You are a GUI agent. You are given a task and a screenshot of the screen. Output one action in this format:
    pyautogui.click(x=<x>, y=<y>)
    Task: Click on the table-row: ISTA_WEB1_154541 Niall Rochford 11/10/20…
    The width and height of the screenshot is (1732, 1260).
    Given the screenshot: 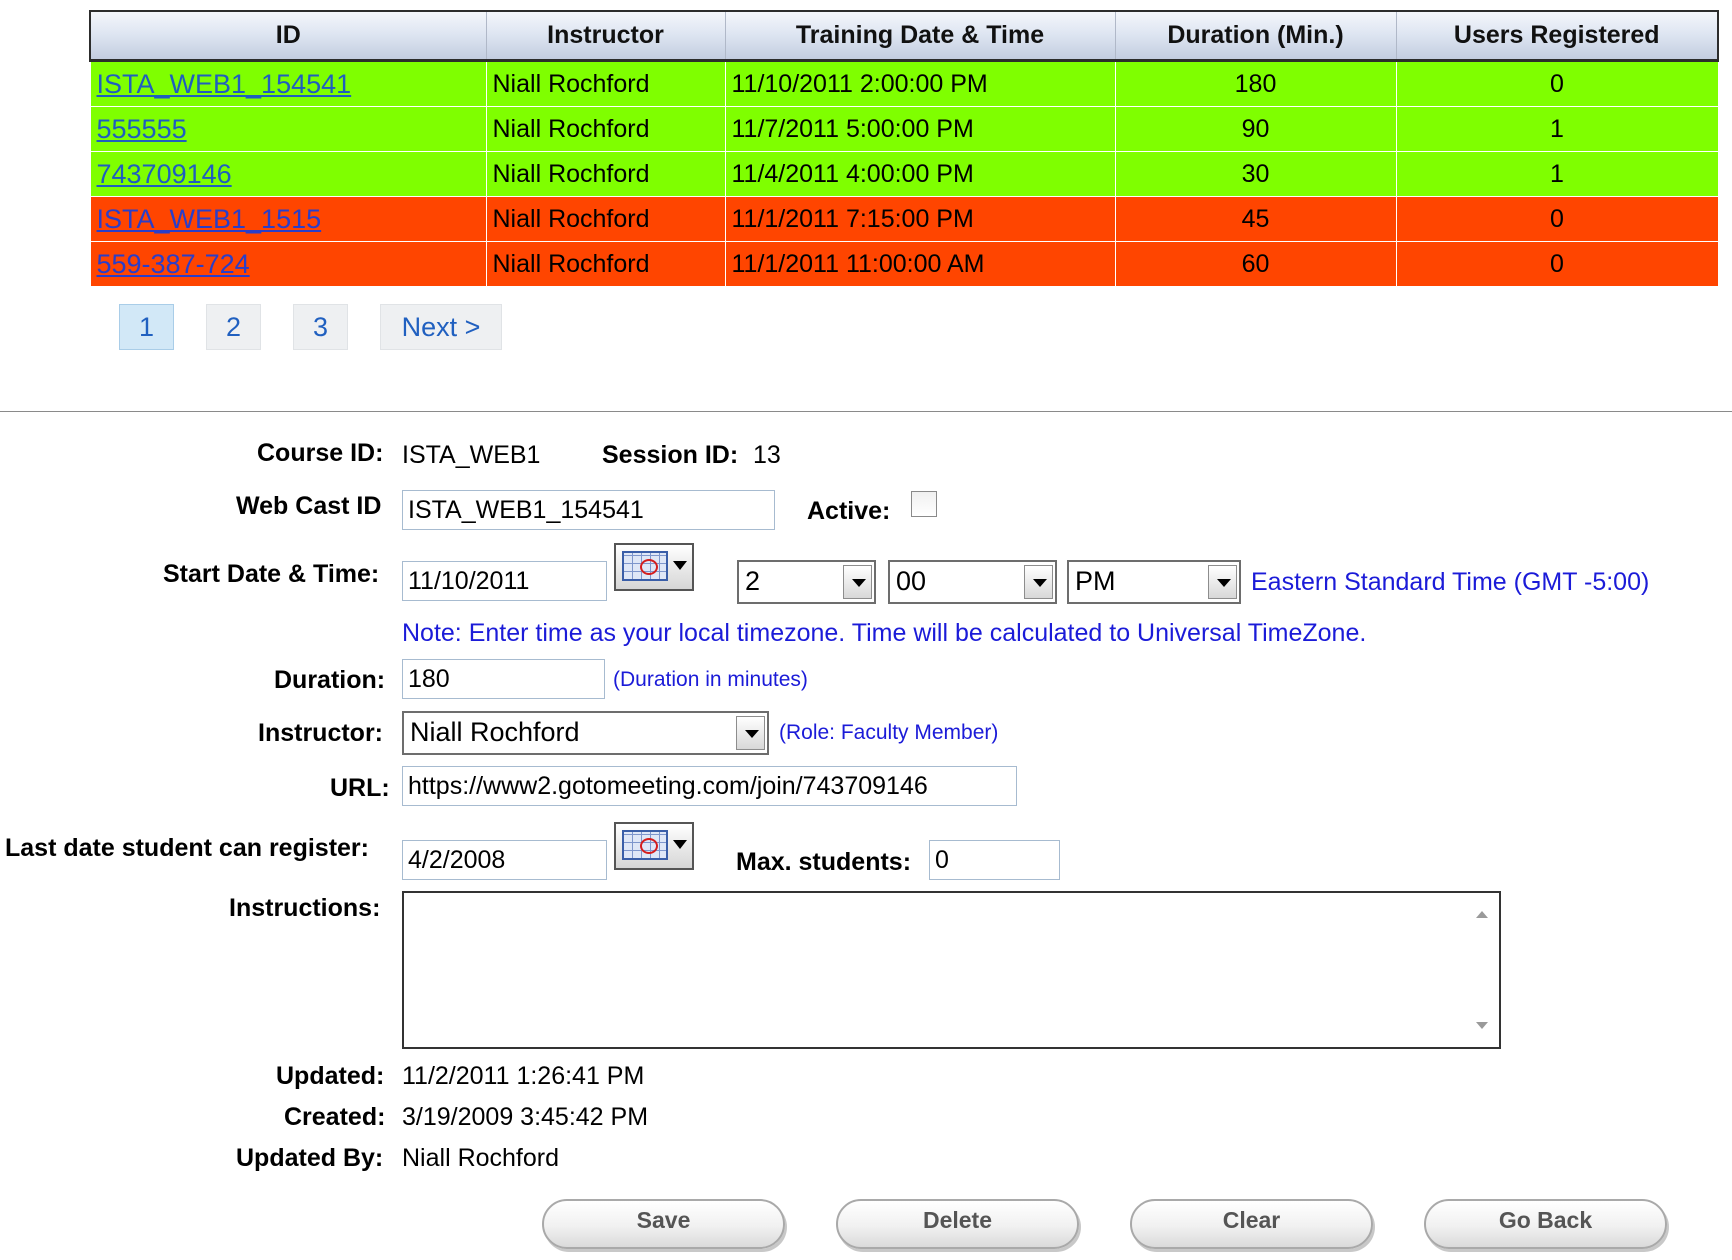 What is the action you would take?
    pyautogui.click(x=904, y=83)
    